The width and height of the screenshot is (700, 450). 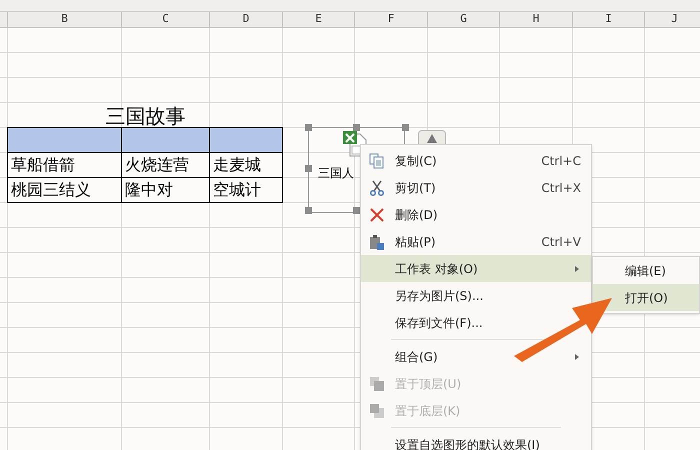 I want to click on column-header: C, so click(x=166, y=19).